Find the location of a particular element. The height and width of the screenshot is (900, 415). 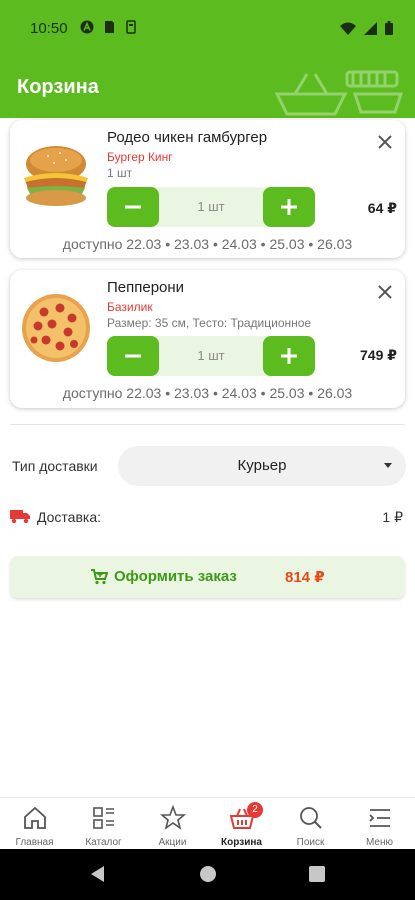

item-name: Пепперони is located at coordinates (146, 287).